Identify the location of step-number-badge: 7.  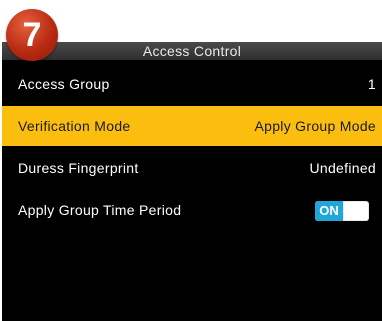
(32, 35).